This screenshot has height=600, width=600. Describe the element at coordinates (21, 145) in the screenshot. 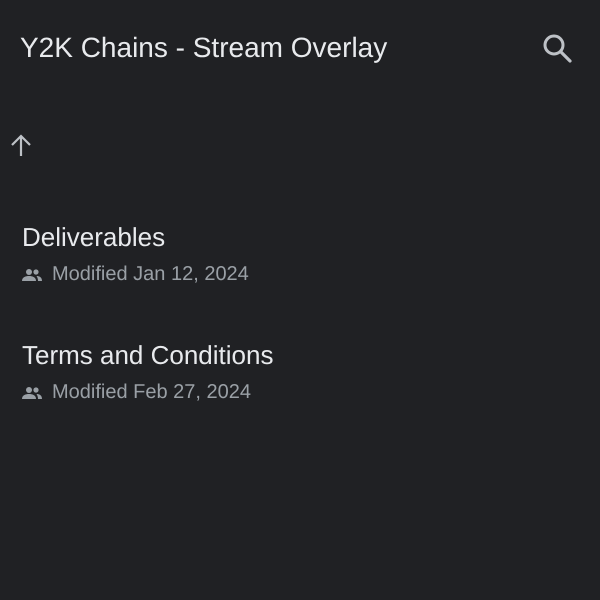

I see `up-arrow-icon` at that location.